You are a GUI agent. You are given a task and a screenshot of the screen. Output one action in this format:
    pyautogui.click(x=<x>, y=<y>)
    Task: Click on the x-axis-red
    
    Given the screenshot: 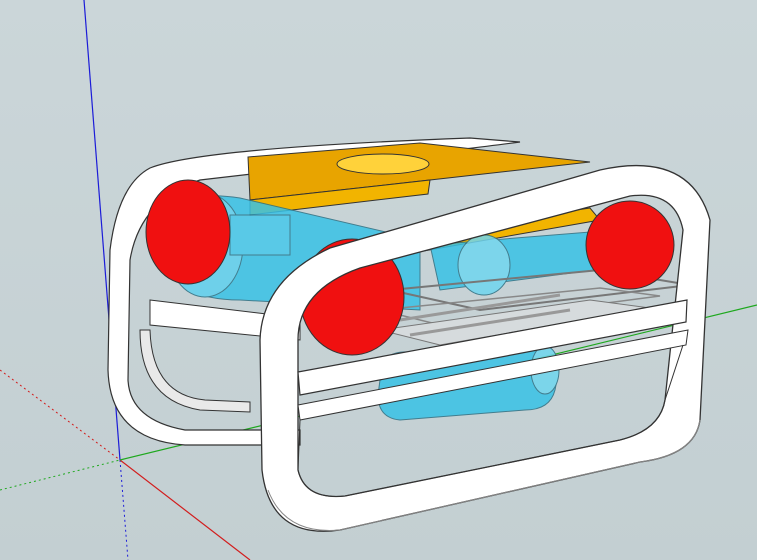 What is the action you would take?
    pyautogui.click(x=185, y=509)
    